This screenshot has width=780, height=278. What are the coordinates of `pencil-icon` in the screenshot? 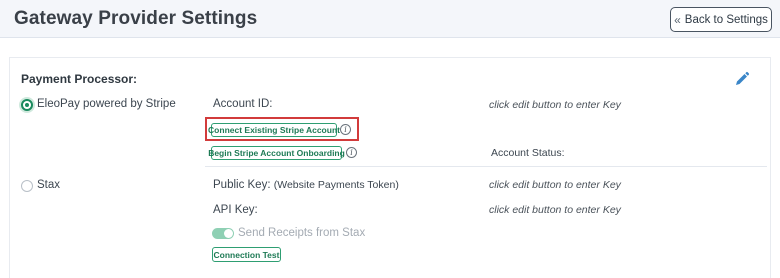 It's located at (742, 79).